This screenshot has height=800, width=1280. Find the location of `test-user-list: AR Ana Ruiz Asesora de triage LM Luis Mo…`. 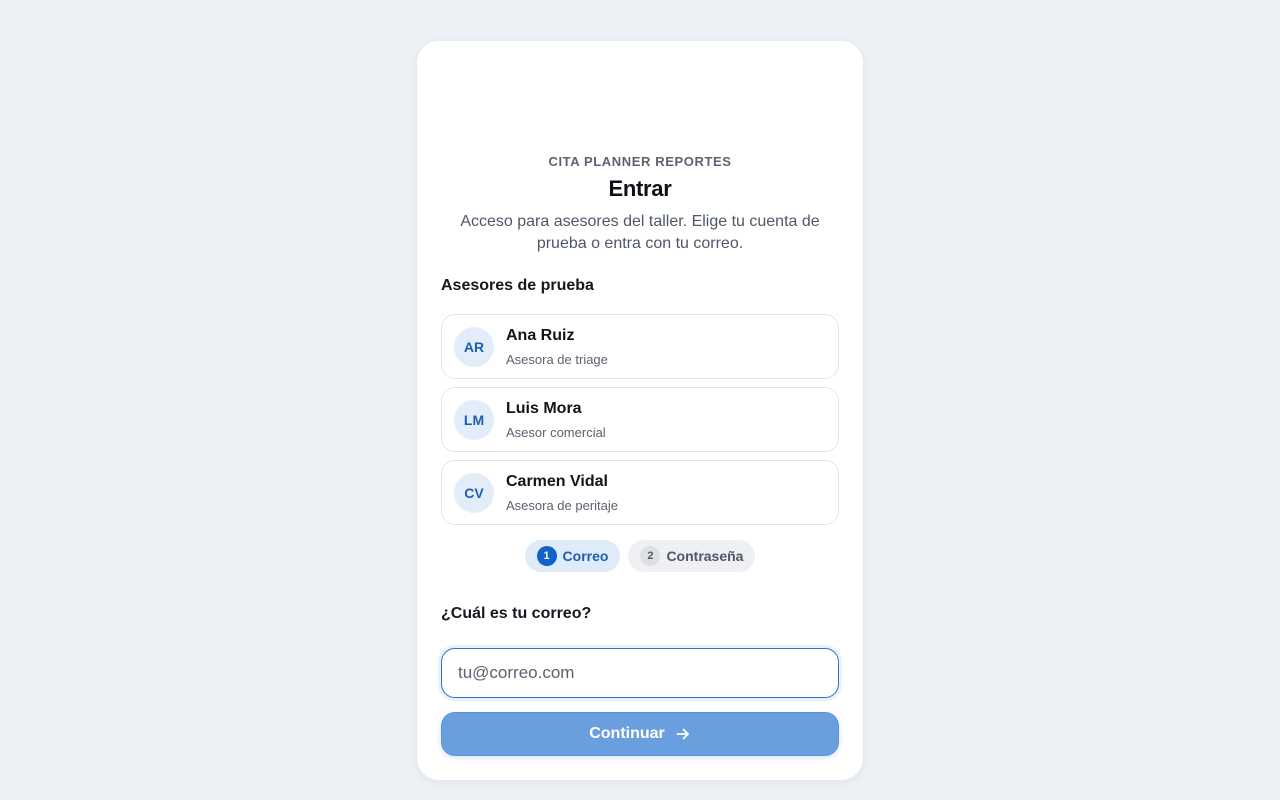

test-user-list: AR Ana Ruiz Asesora de triage LM Luis Mo… is located at coordinates (640, 423).